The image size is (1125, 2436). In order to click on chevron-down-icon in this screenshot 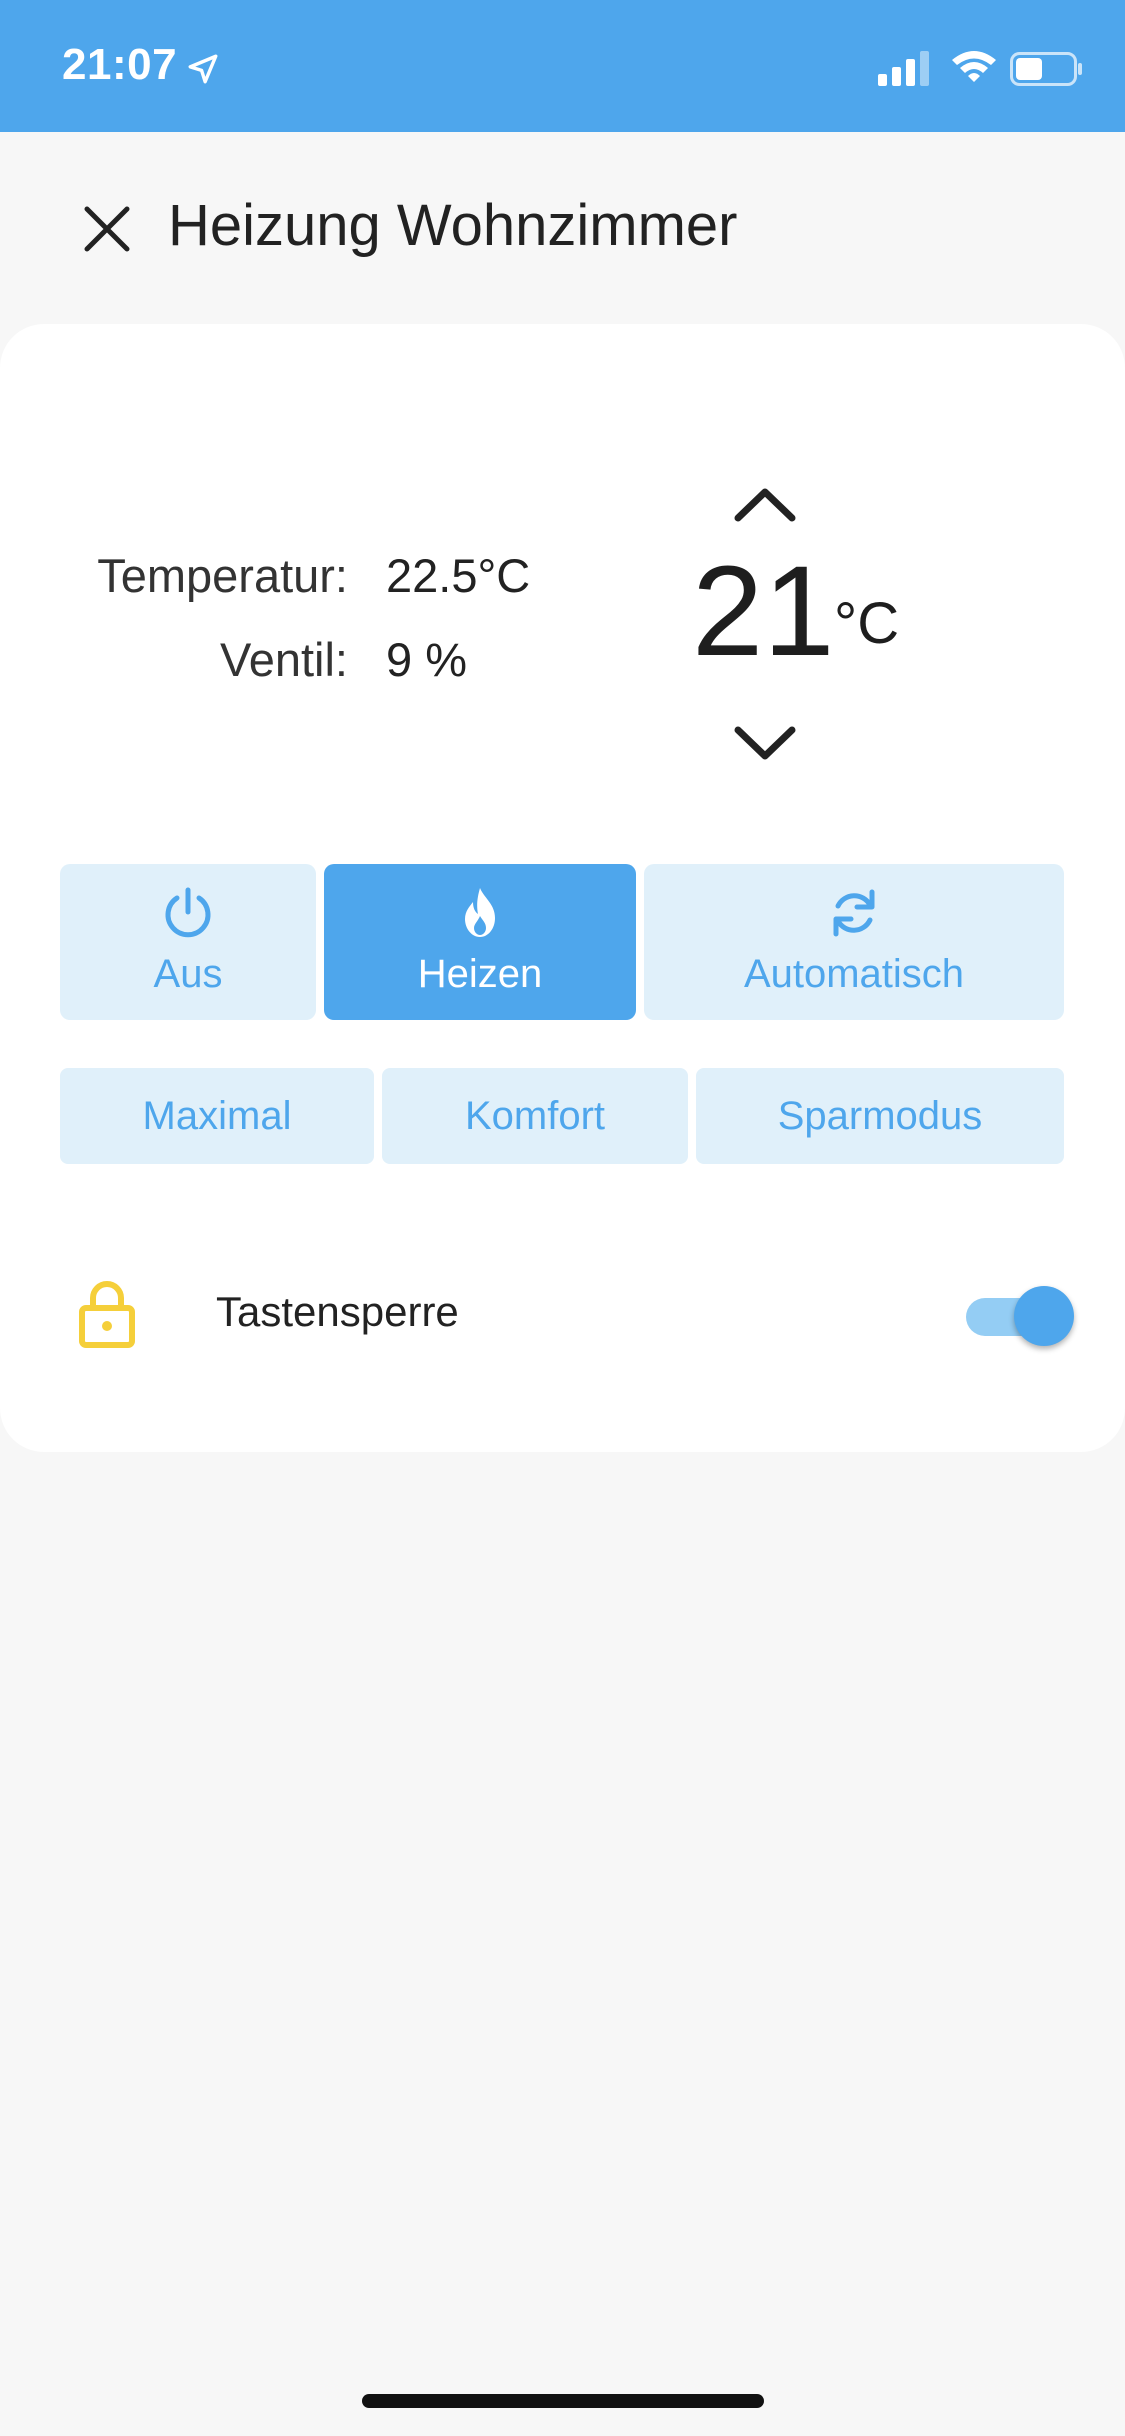, I will do `click(765, 744)`.